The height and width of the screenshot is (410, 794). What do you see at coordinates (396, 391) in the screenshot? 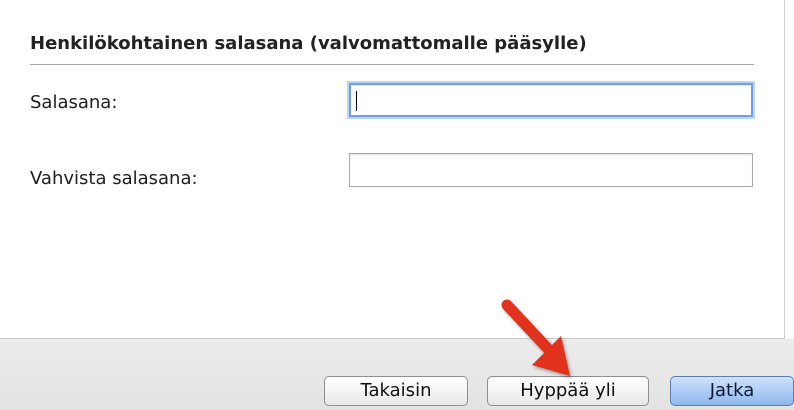
I see `back-button: Takaisin` at bounding box center [396, 391].